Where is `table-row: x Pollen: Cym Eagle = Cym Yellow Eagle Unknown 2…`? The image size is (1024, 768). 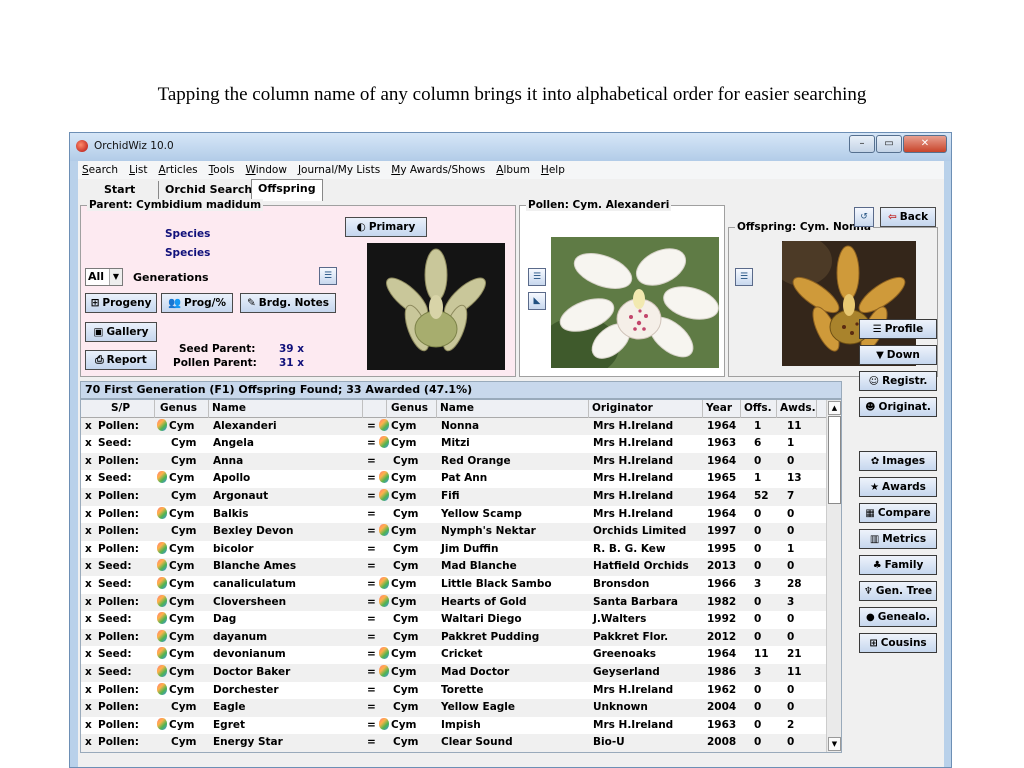 table-row: x Pollen: Cym Eagle = Cym Yellow Eagle Unknown 2… is located at coordinates (454, 708).